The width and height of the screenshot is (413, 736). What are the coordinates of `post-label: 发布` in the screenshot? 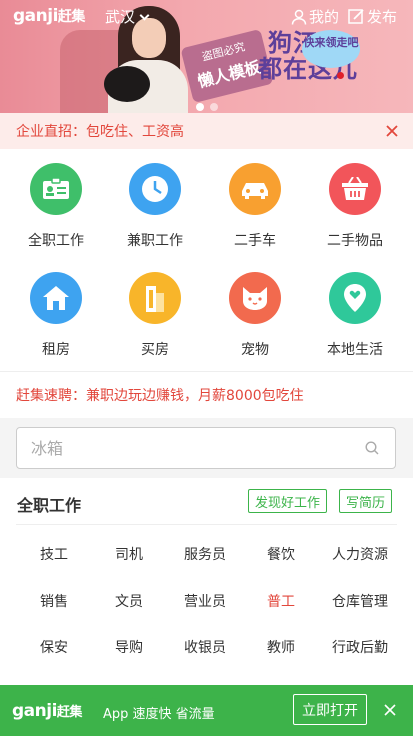 It's located at (382, 17).